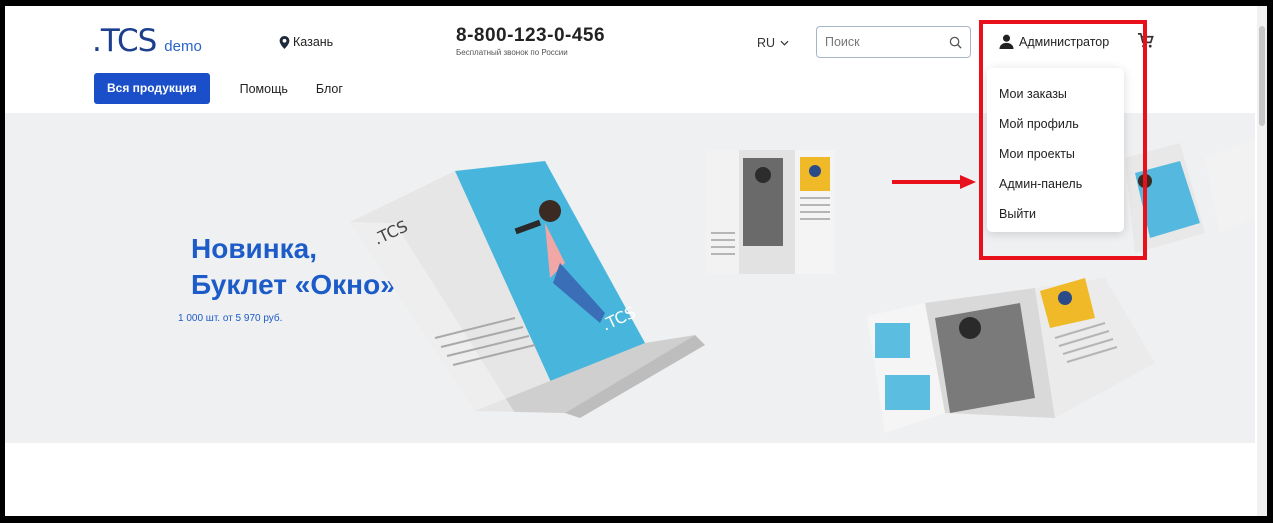 The height and width of the screenshot is (523, 1273). What do you see at coordinates (766, 43) in the screenshot?
I see `language-label: RU` at bounding box center [766, 43].